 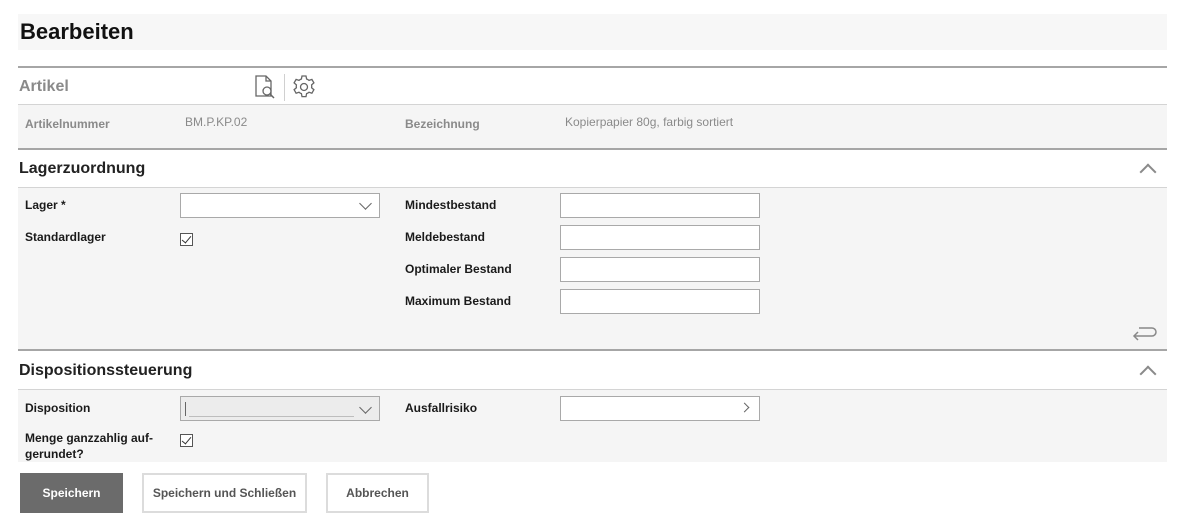 What do you see at coordinates (280, 205) in the screenshot?
I see `lager-select` at bounding box center [280, 205].